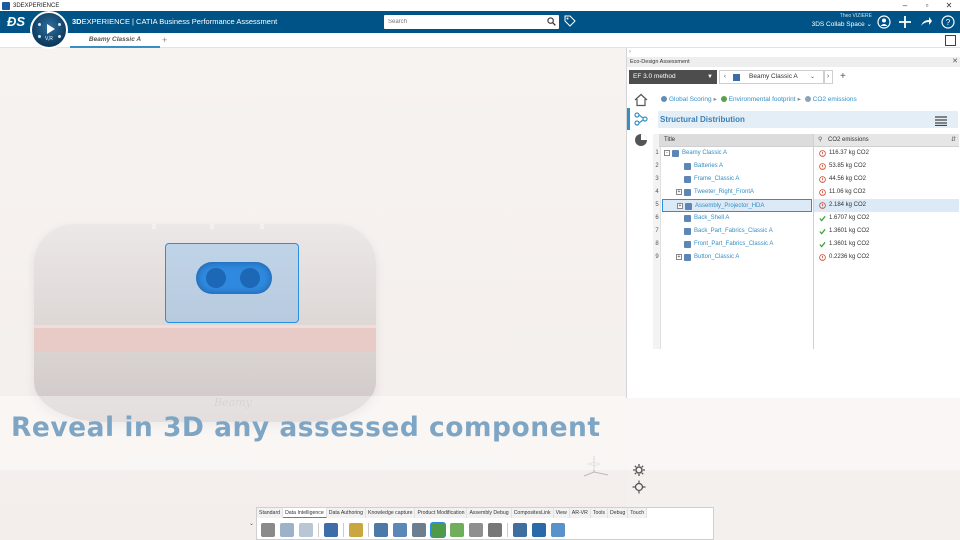  What do you see at coordinates (725, 77) in the screenshot?
I see `previous-arrow-icon: ‹` at bounding box center [725, 77].